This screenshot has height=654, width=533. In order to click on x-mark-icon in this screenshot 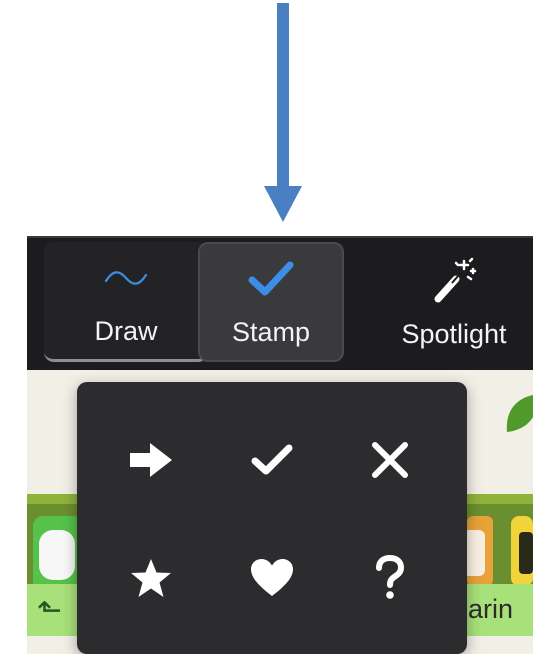, I will do `click(390, 460)`.